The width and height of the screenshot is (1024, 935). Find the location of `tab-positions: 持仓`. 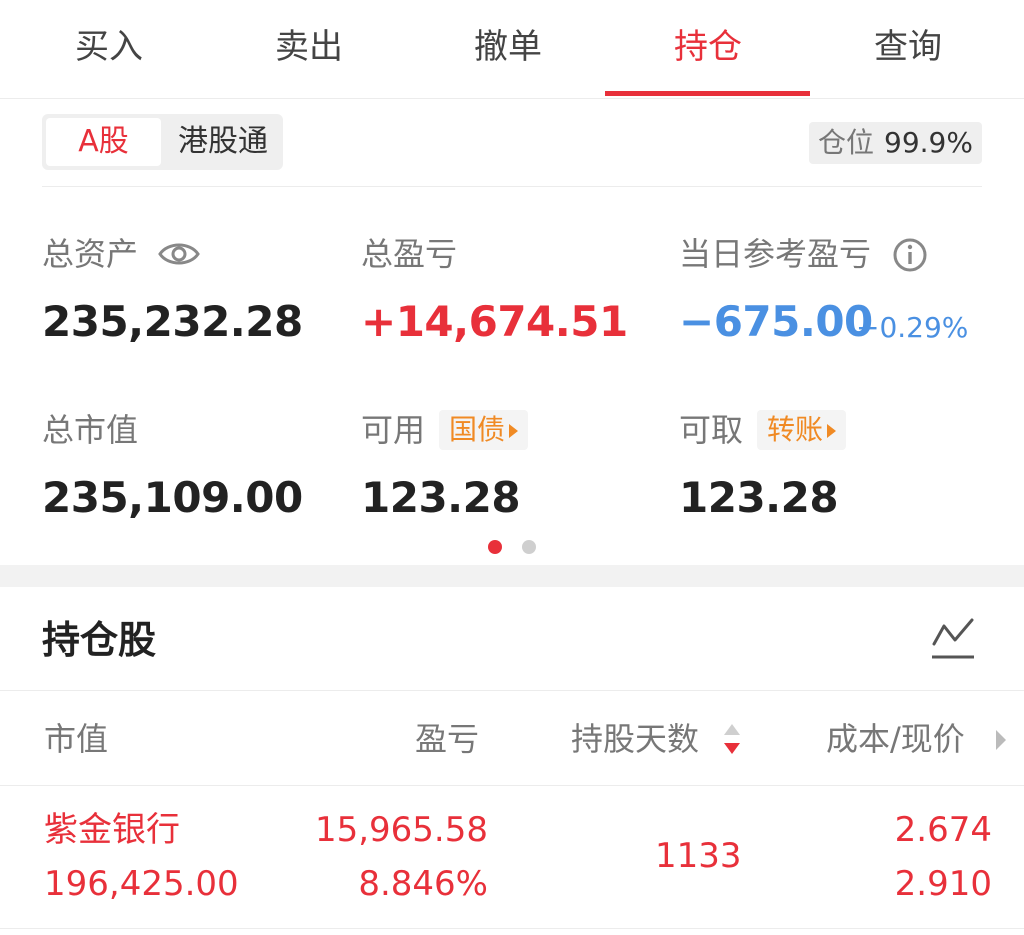

tab-positions: 持仓 is located at coordinates (708, 47).